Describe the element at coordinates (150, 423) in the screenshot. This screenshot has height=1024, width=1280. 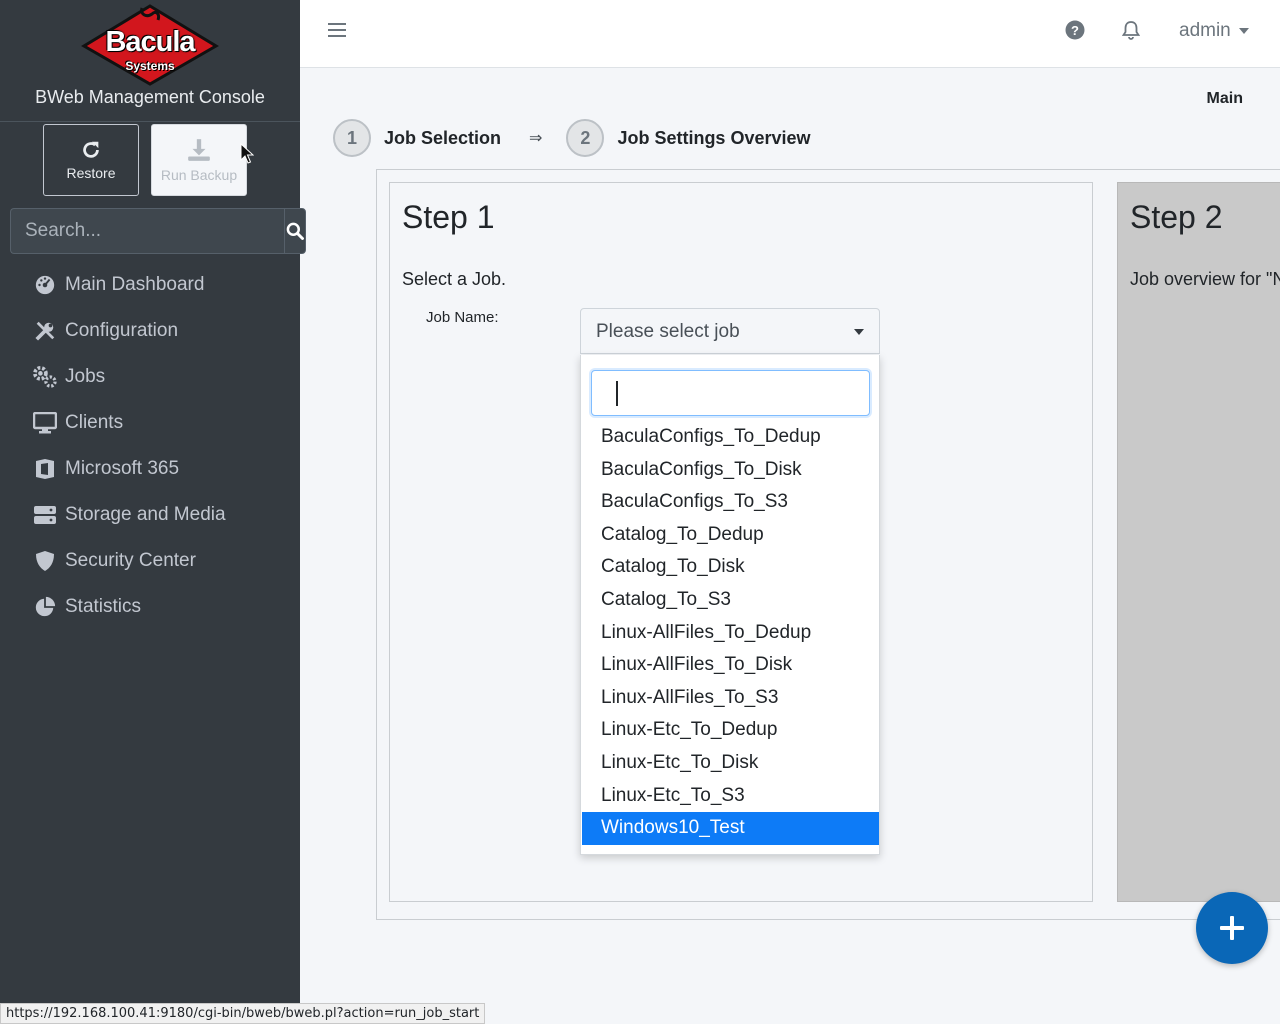
I see `sidebar-item-clients: Clients` at that location.